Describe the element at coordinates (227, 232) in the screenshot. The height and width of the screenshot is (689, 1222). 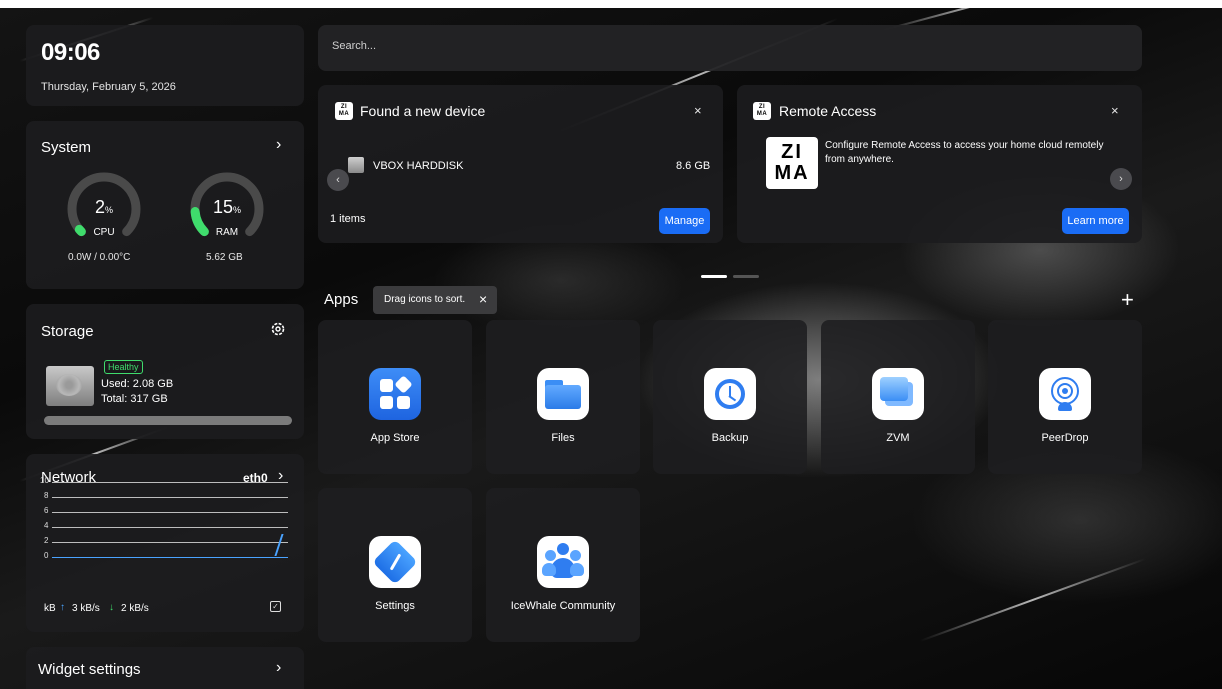
I see `ram-label: RAM` at that location.